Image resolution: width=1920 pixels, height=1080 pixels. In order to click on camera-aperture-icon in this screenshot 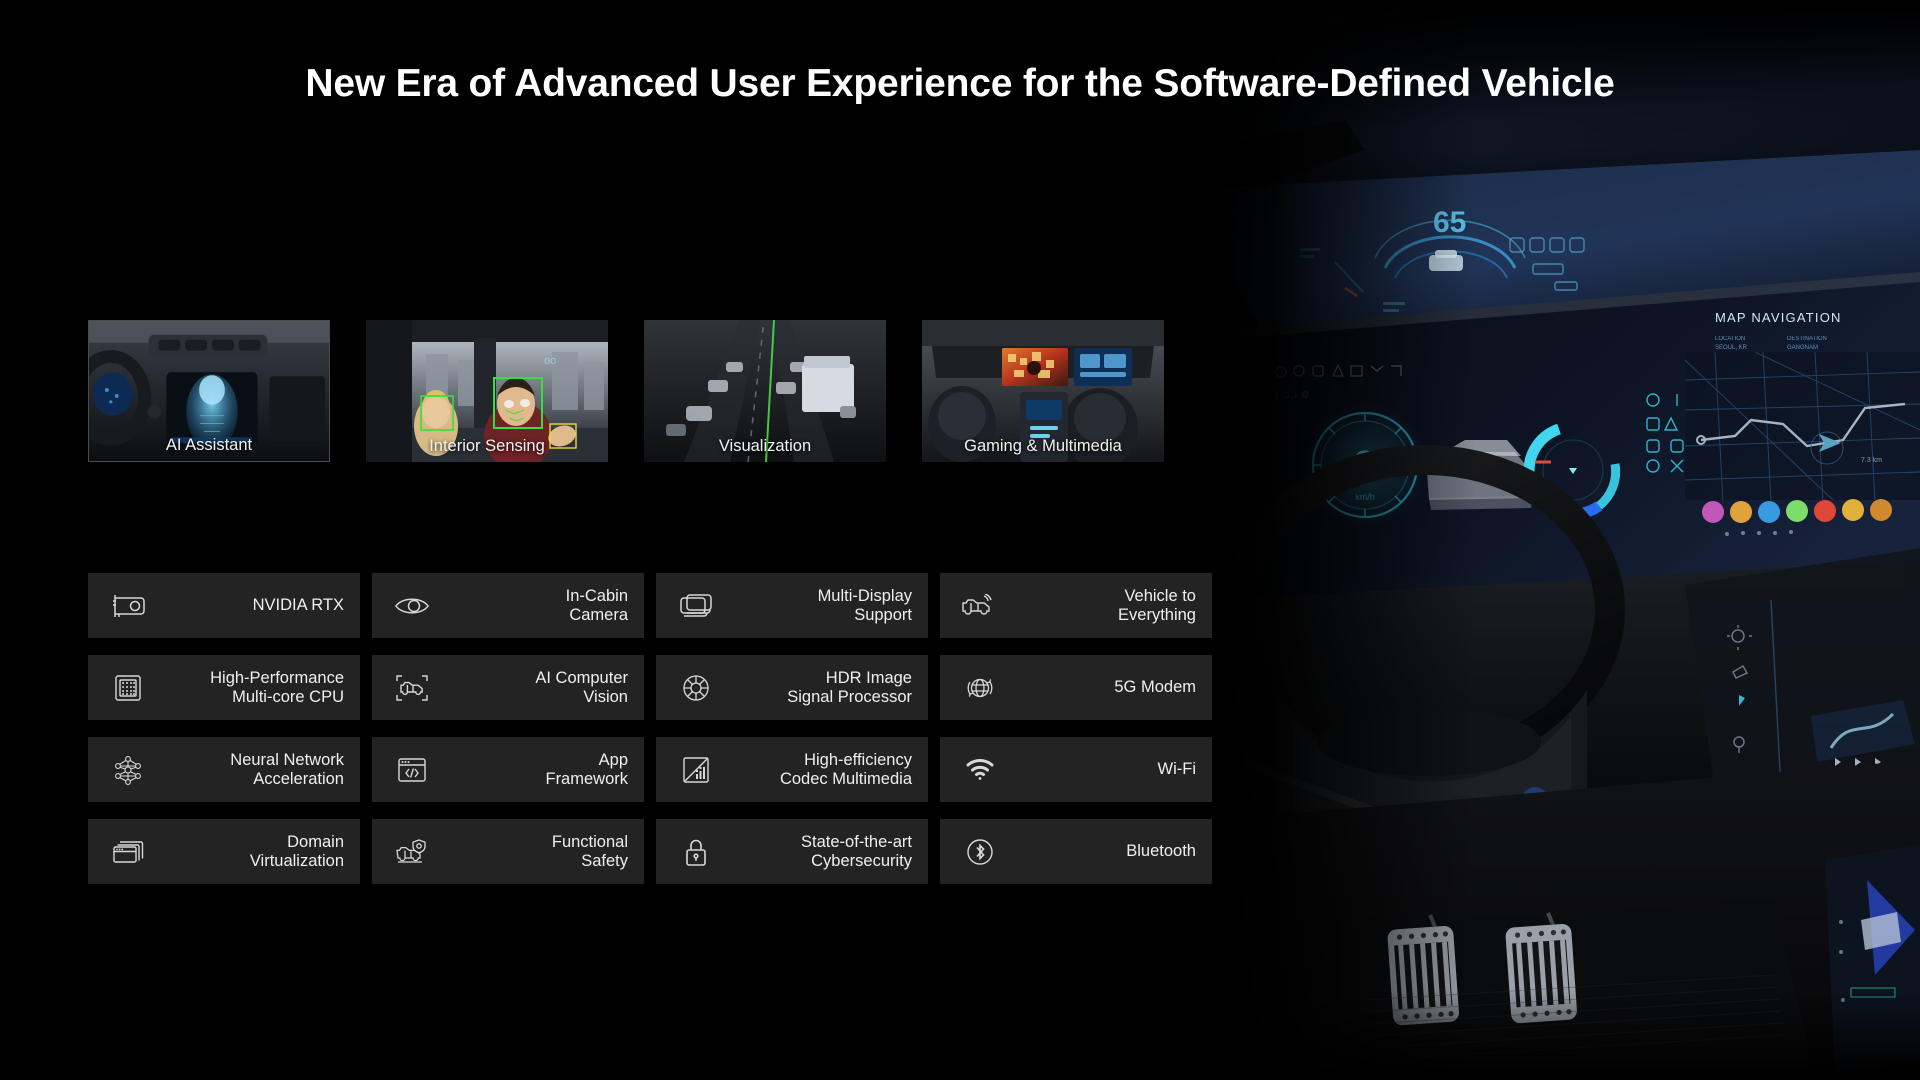, I will do `click(696, 688)`.